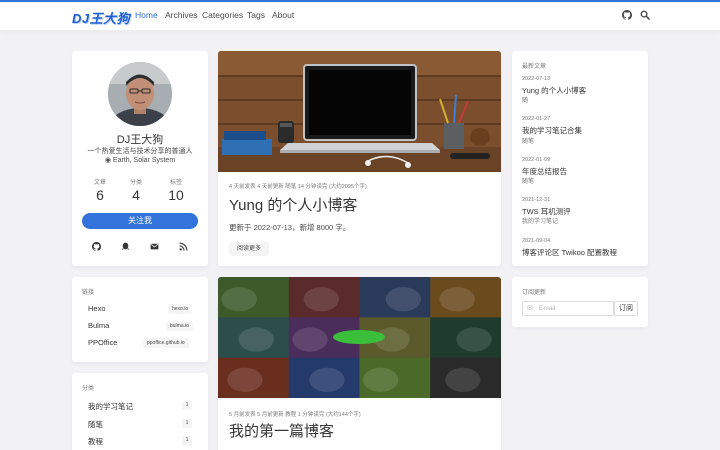 The width and height of the screenshot is (720, 450). Describe the element at coordinates (100, 195) in the screenshot. I see `stat-value-posts: 6` at that location.